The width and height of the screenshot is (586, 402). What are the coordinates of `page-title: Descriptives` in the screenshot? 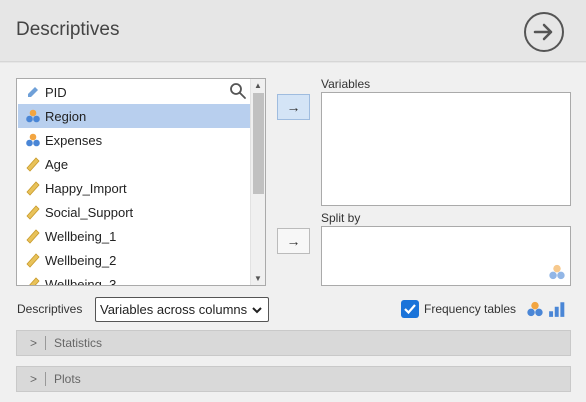 It's located at (68, 29).